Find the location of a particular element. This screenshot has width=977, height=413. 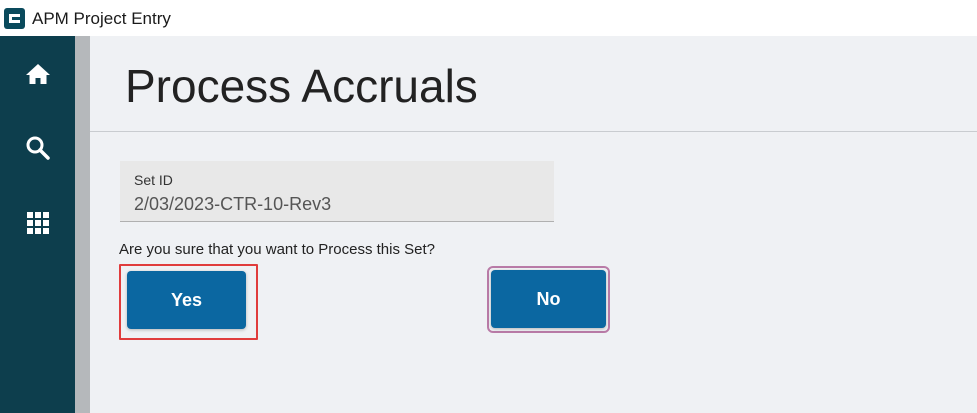

page-title: Process Accruals is located at coordinates (301, 86).